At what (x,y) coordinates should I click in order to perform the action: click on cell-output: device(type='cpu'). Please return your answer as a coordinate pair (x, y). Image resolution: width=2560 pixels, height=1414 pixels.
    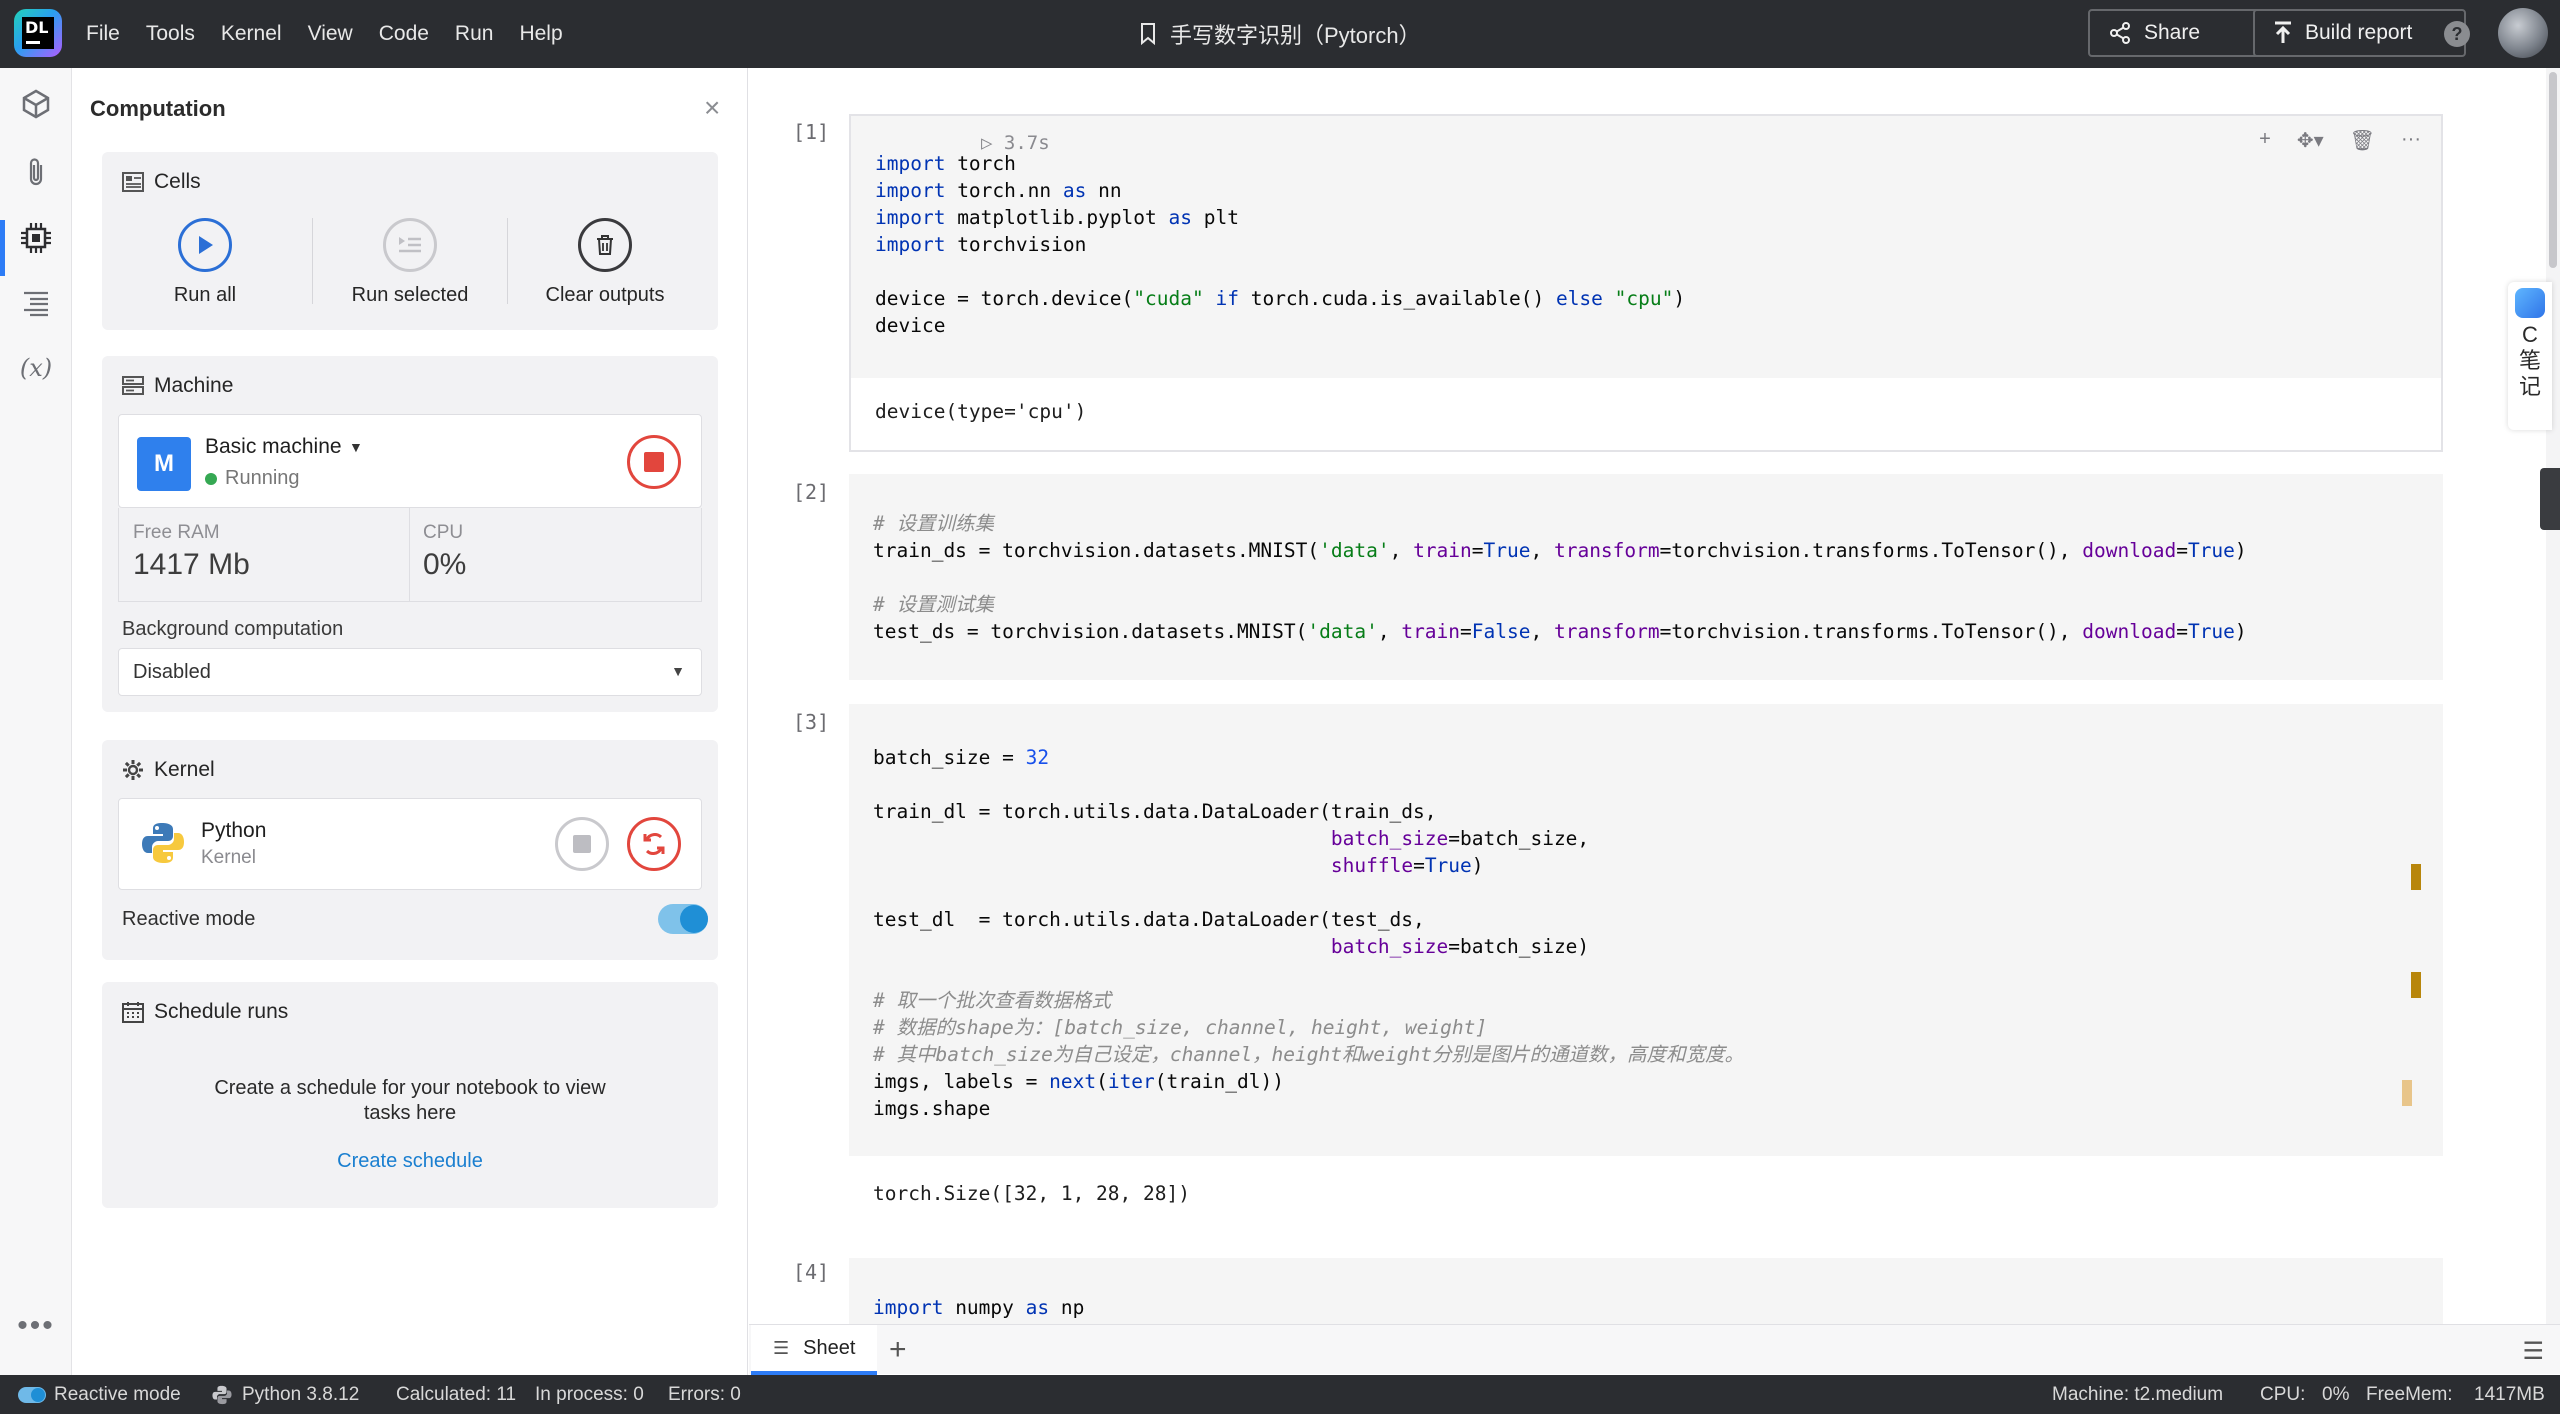
    Looking at the image, I should click on (981, 411).